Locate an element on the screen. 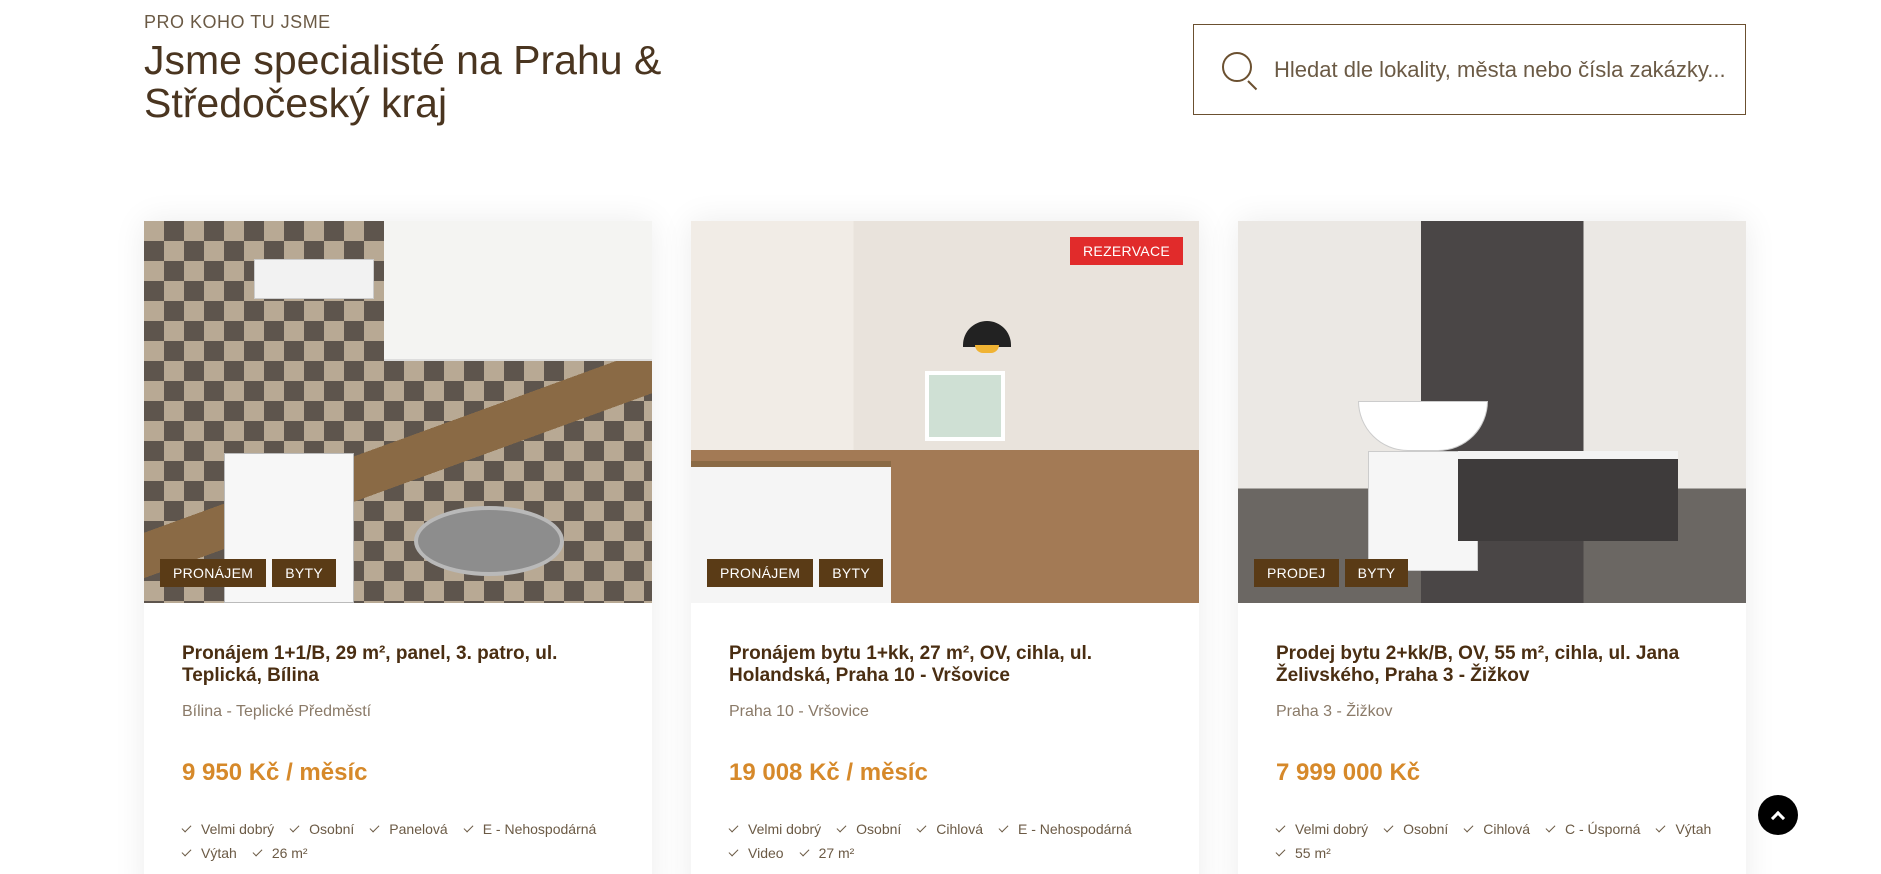 Image resolution: width=1881 pixels, height=874 pixels. scroll-to-top-button is located at coordinates (1778, 815).